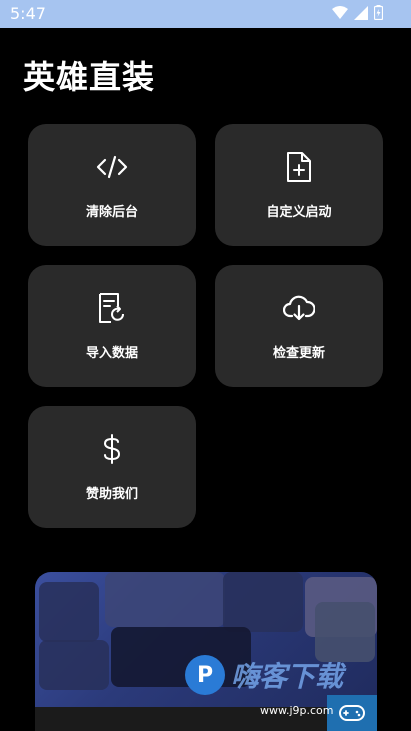 The height and width of the screenshot is (731, 411). What do you see at coordinates (299, 308) in the screenshot?
I see `cloud-download-icon` at bounding box center [299, 308].